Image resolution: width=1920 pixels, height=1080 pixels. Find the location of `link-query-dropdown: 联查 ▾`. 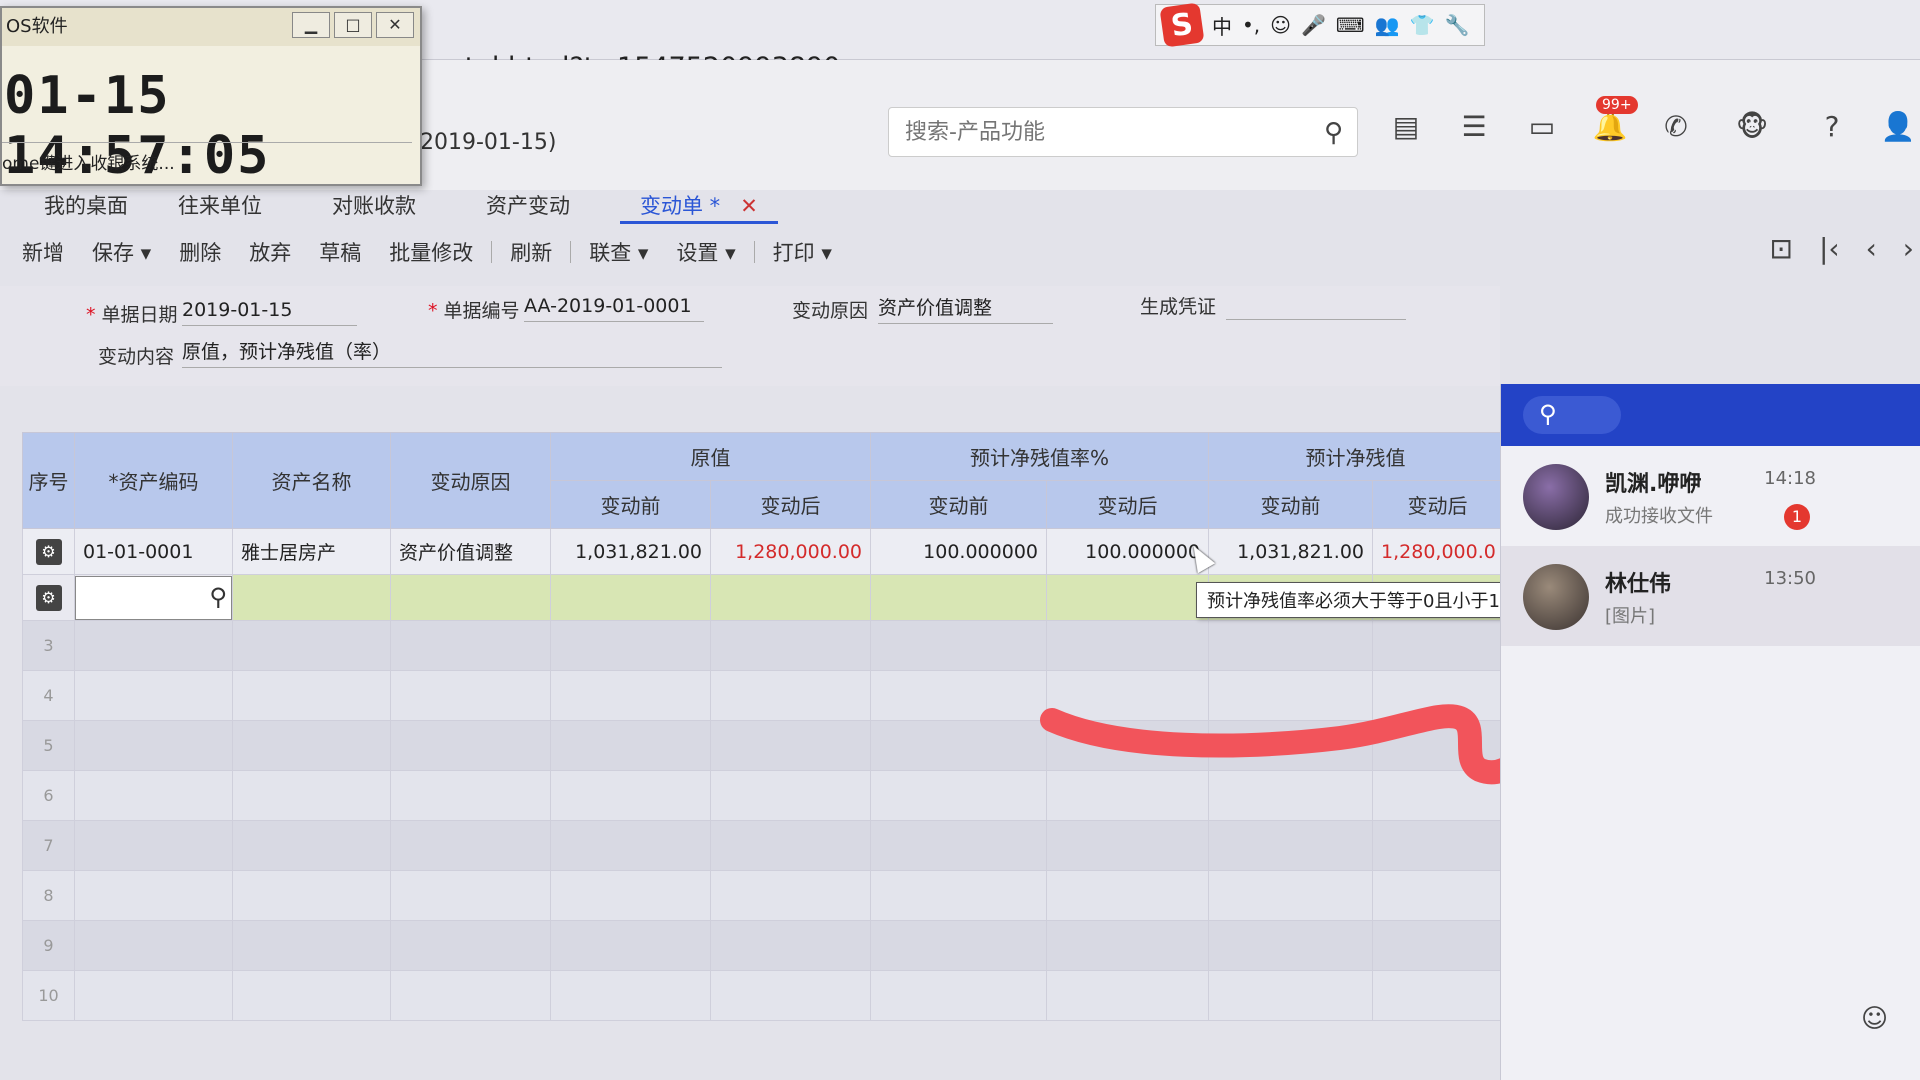

link-query-dropdown: 联查 ▾ is located at coordinates (618, 252).